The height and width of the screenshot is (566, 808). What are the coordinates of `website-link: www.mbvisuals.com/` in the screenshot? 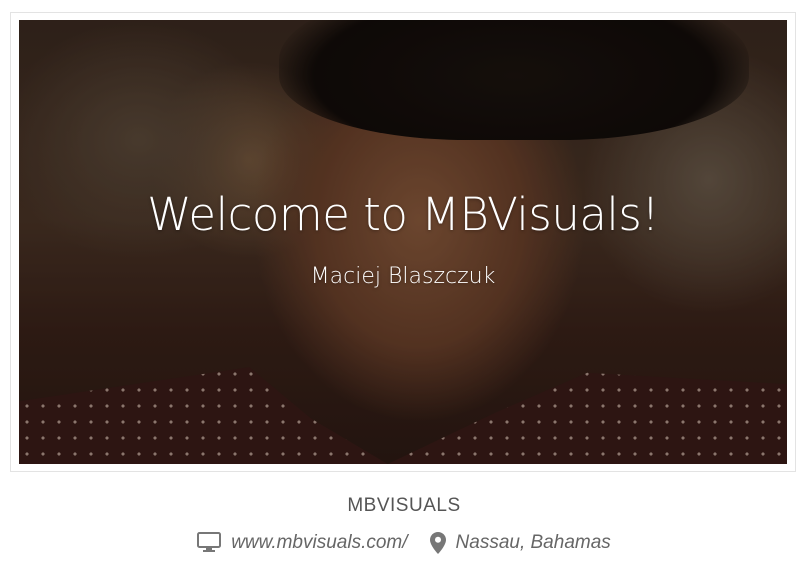 It's located at (302, 543).